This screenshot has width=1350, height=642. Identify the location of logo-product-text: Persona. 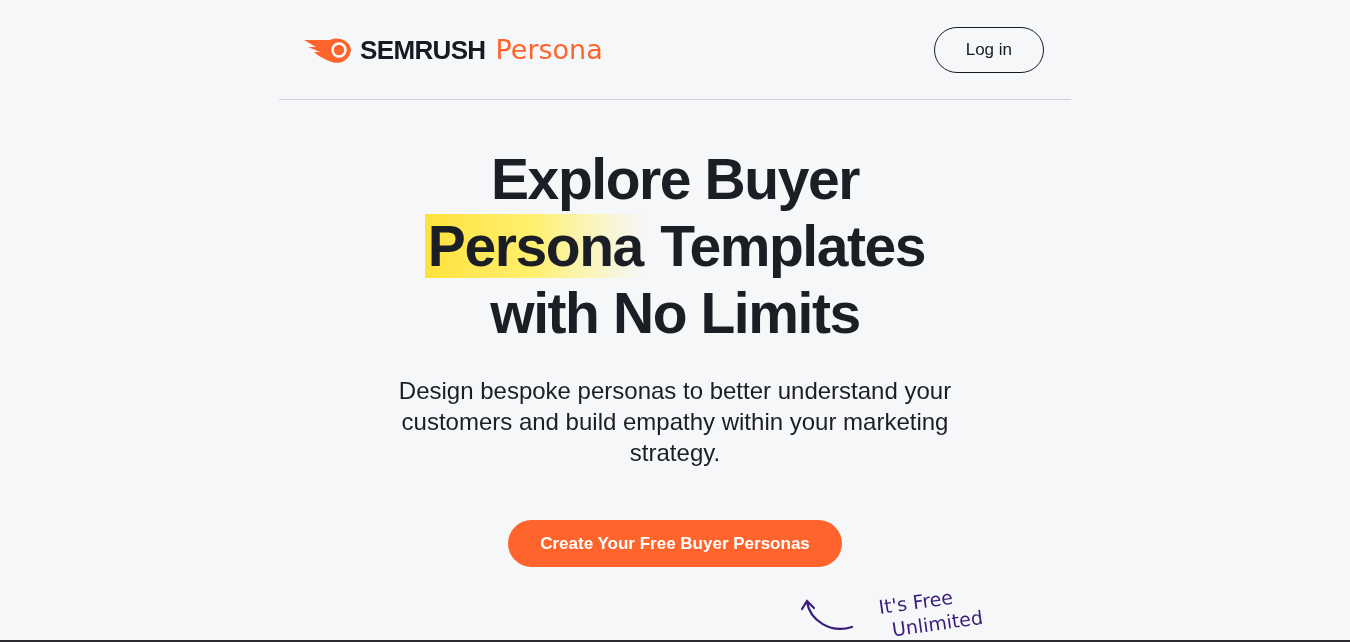
(549, 49).